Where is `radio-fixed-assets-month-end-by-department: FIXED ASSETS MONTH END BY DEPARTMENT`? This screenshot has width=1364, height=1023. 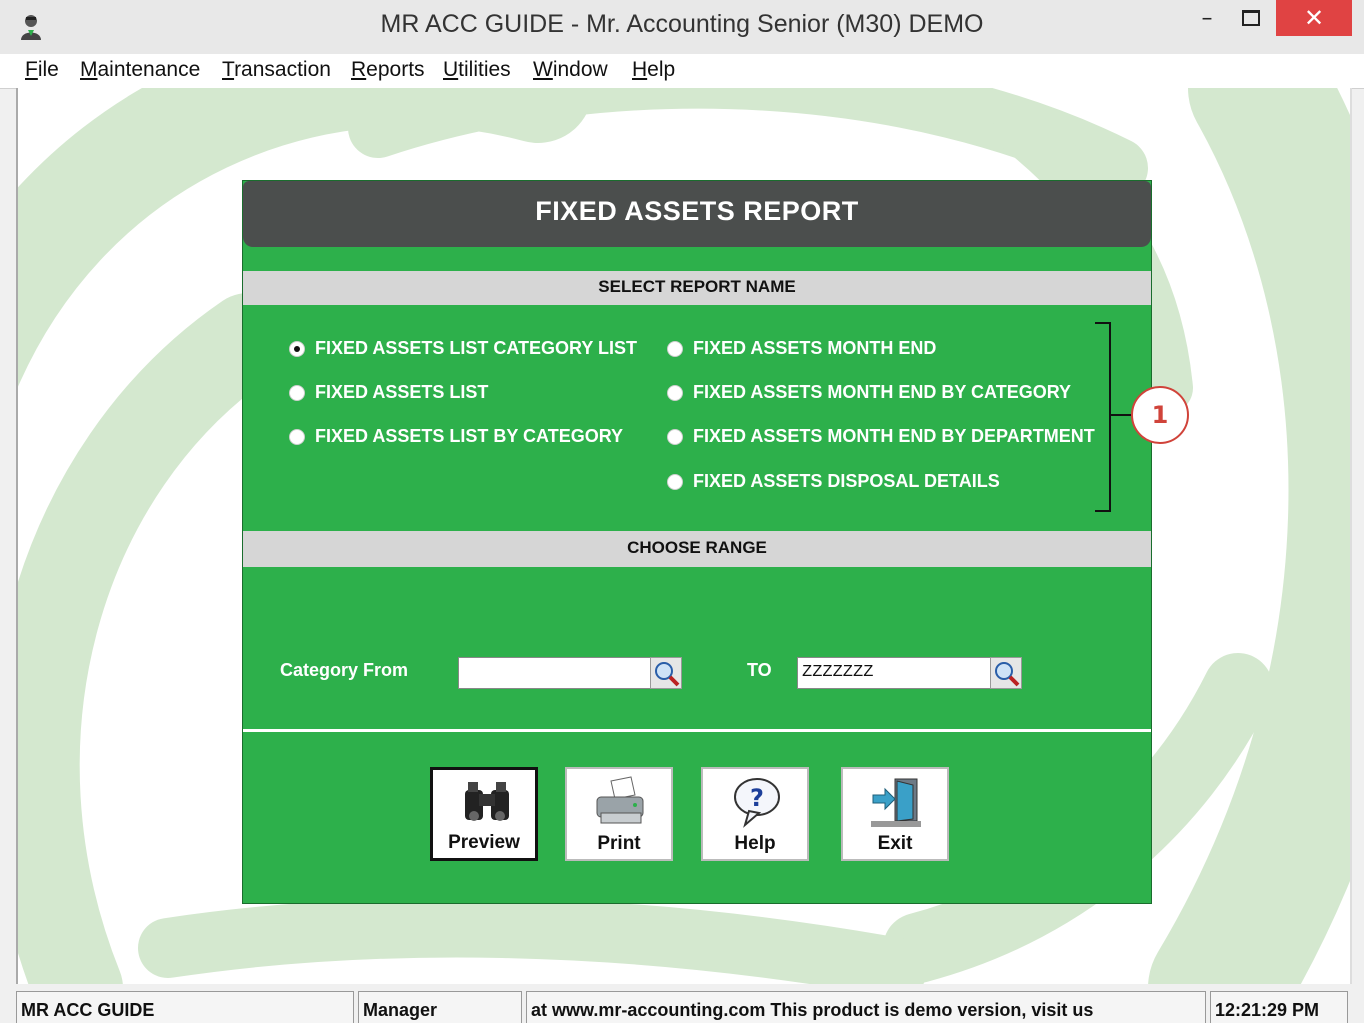 radio-fixed-assets-month-end-by-department: FIXED ASSETS MONTH END BY DEPARTMENT is located at coordinates (881, 436).